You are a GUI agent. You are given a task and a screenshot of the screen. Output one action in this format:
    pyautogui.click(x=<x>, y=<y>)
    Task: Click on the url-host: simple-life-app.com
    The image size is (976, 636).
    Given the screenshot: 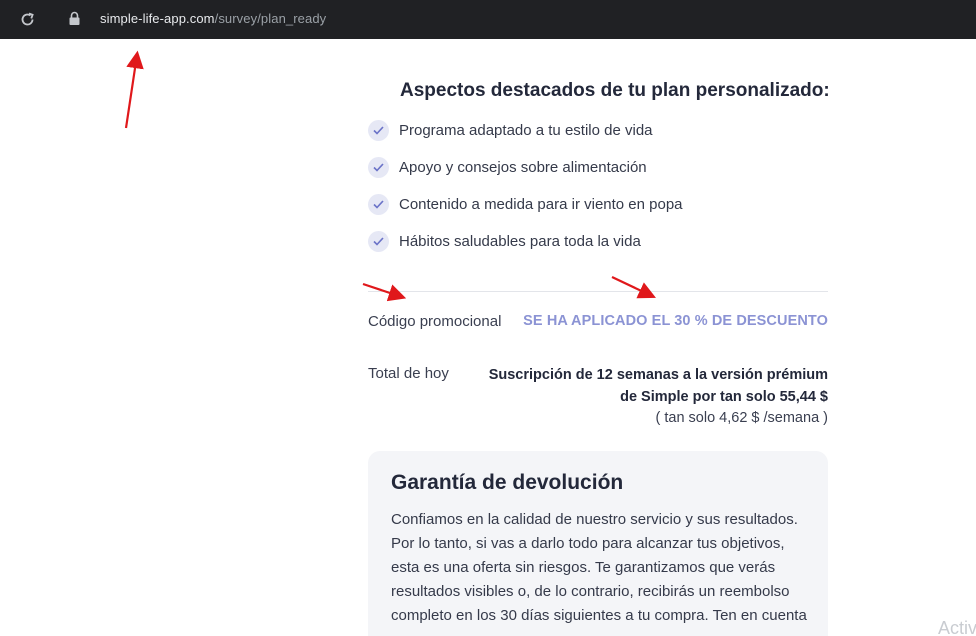 What is the action you would take?
    pyautogui.click(x=157, y=18)
    